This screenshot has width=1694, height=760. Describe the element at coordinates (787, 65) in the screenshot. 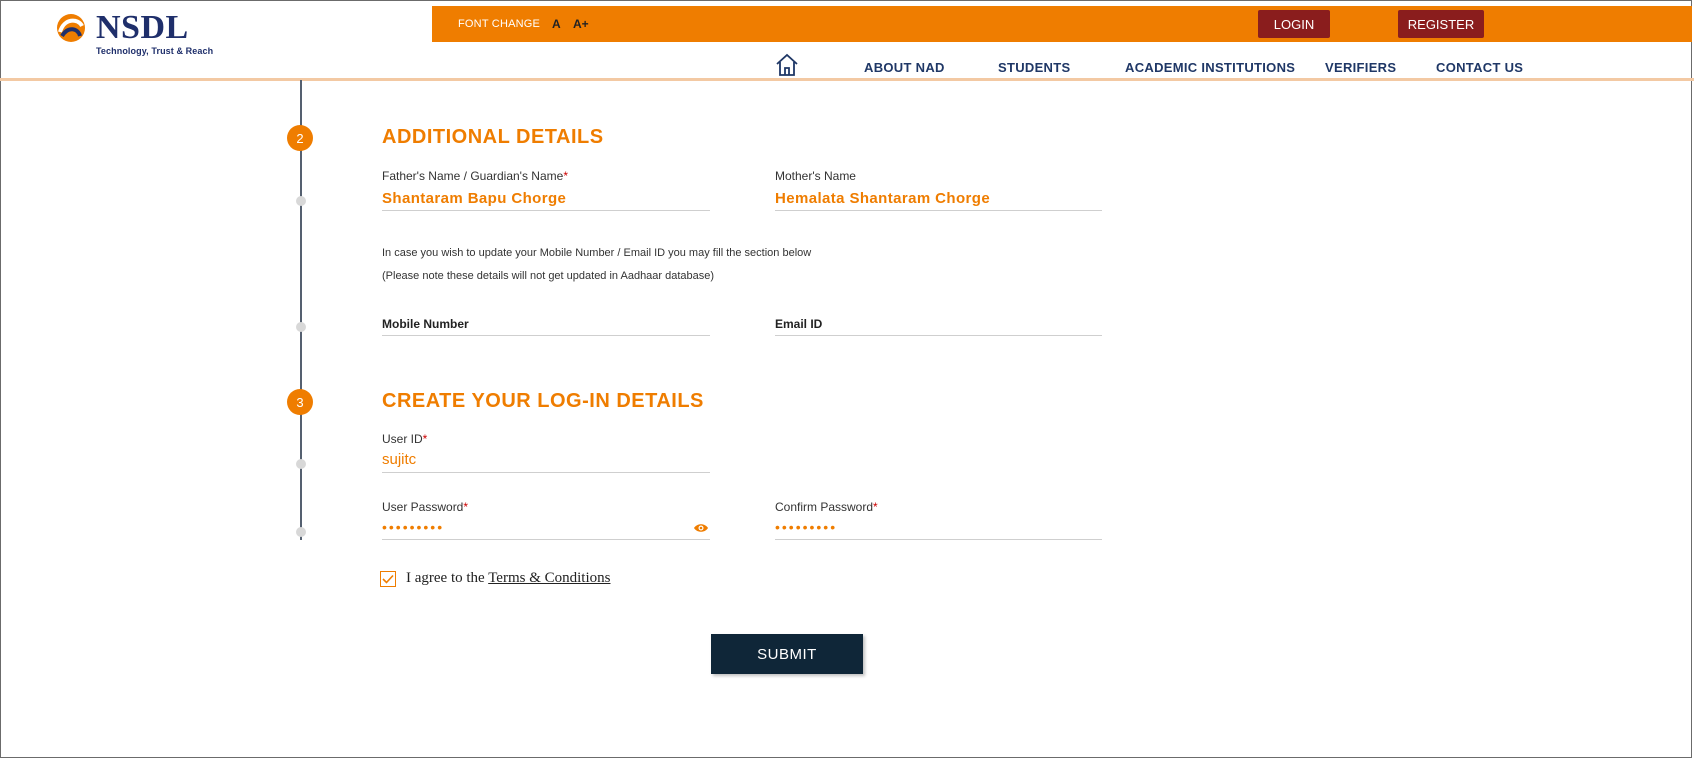

I see `home-icon` at that location.